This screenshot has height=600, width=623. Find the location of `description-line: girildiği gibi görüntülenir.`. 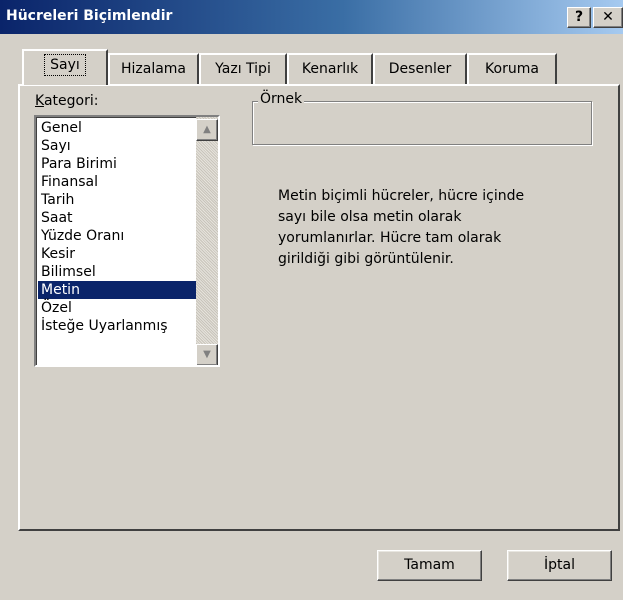

description-line: girildiği gibi görüntülenir. is located at coordinates (366, 259).